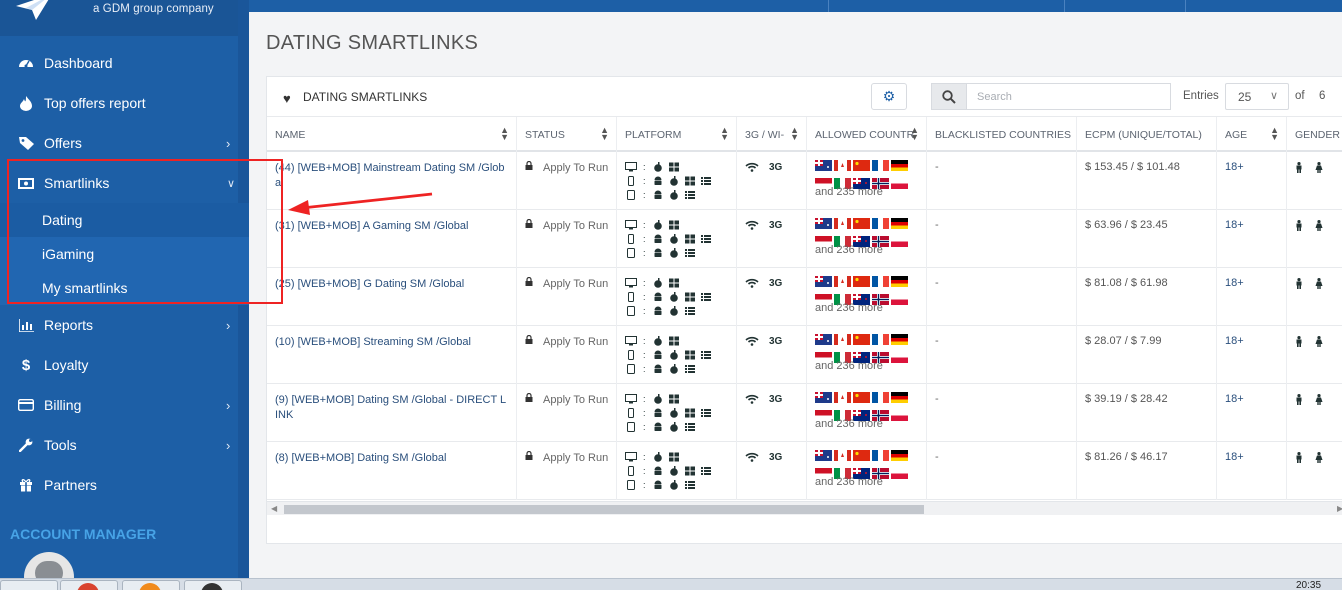 The image size is (1342, 590). I want to click on entries-value: 25, so click(1245, 97).